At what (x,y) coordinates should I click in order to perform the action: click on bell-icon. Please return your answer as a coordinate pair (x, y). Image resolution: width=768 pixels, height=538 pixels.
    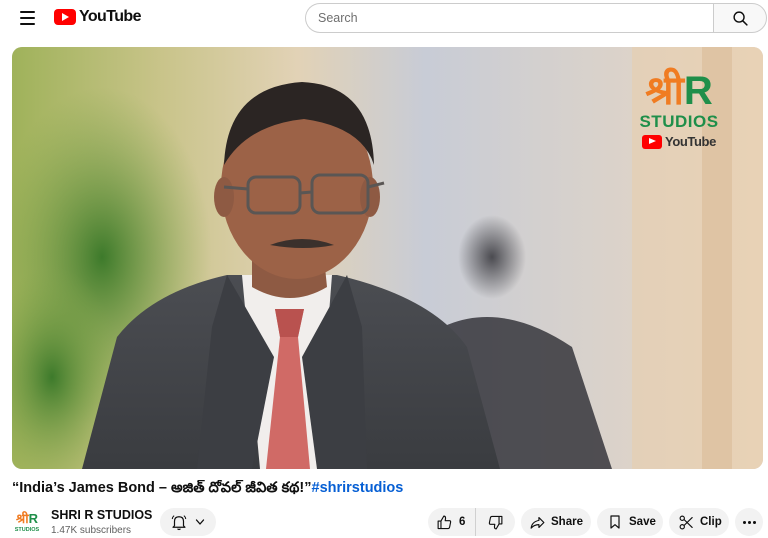
    Looking at the image, I should click on (179, 523).